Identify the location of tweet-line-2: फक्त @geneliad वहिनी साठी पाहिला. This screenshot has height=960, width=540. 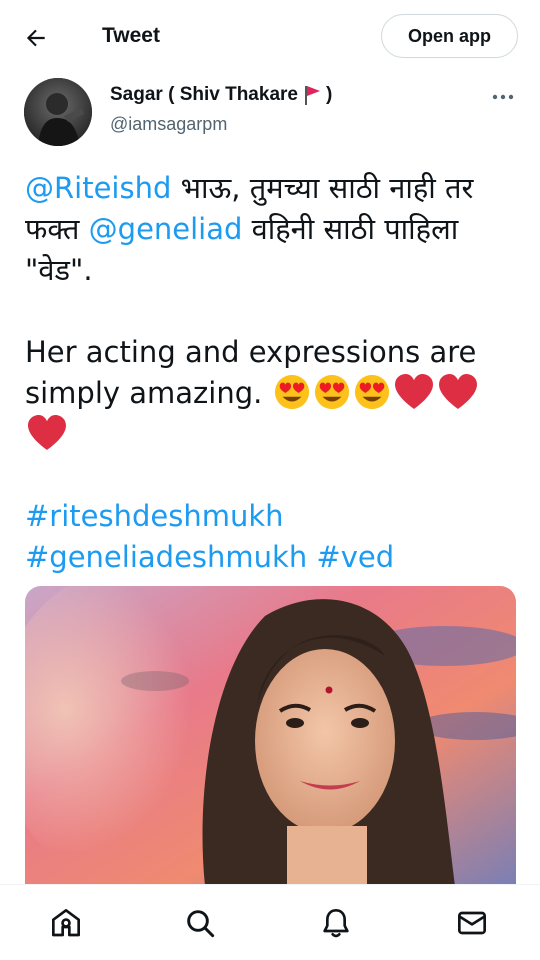
(272, 229).